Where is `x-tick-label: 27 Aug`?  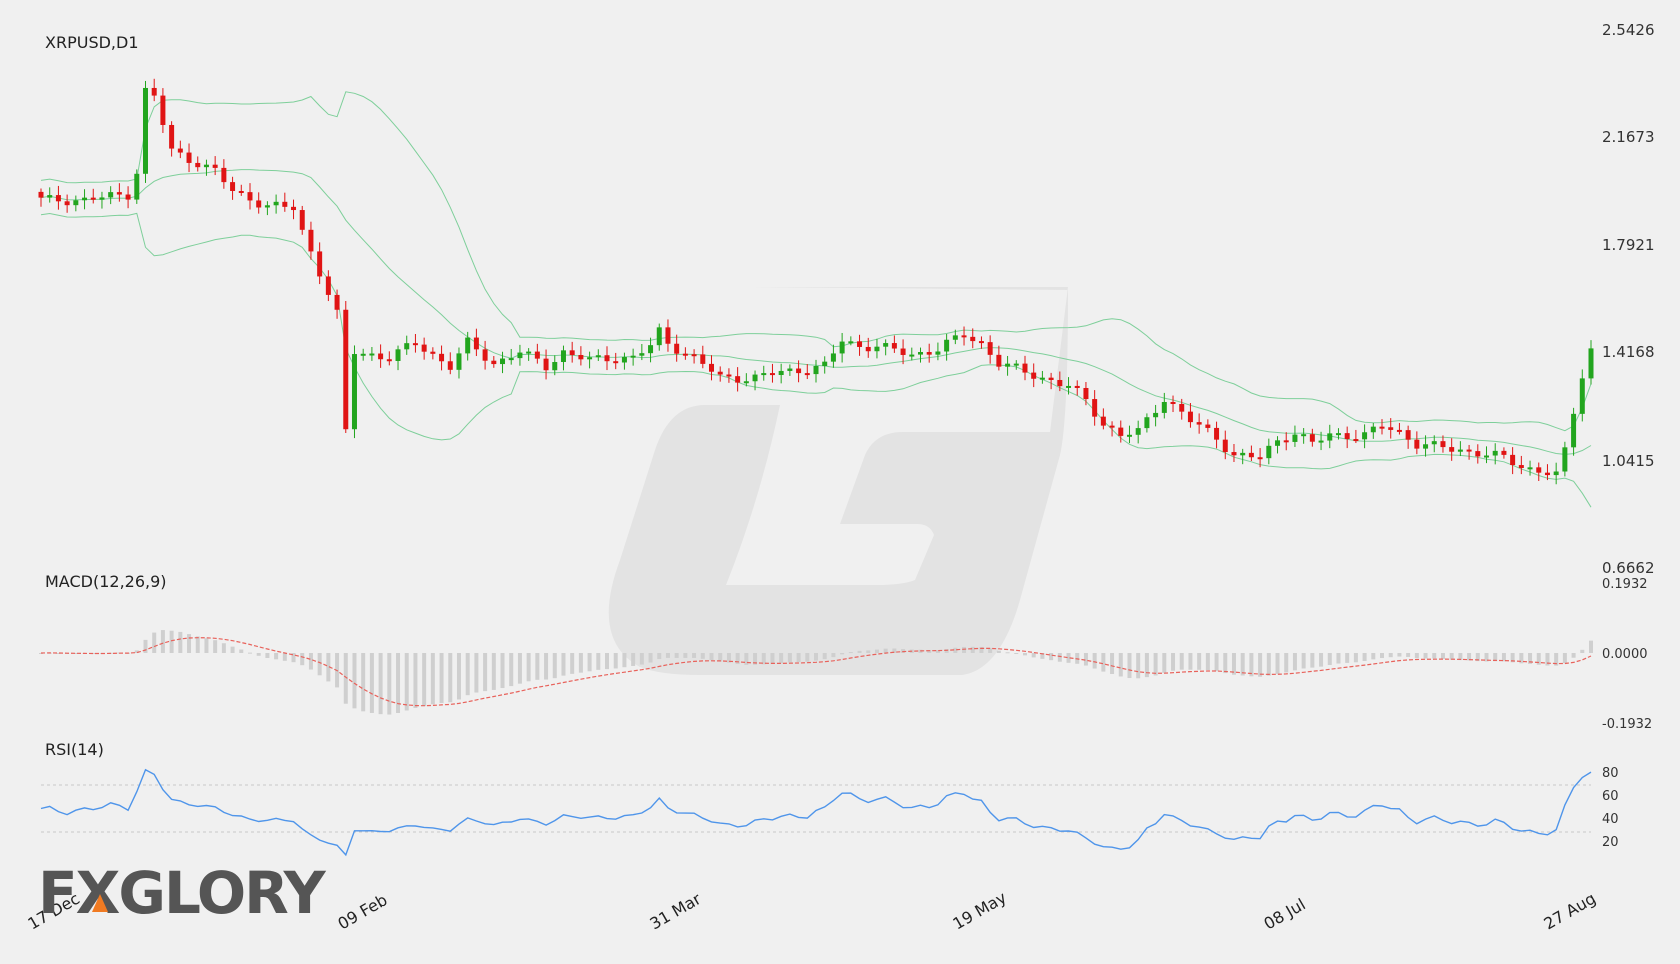
x-tick-label: 27 Aug is located at coordinates (1570, 911).